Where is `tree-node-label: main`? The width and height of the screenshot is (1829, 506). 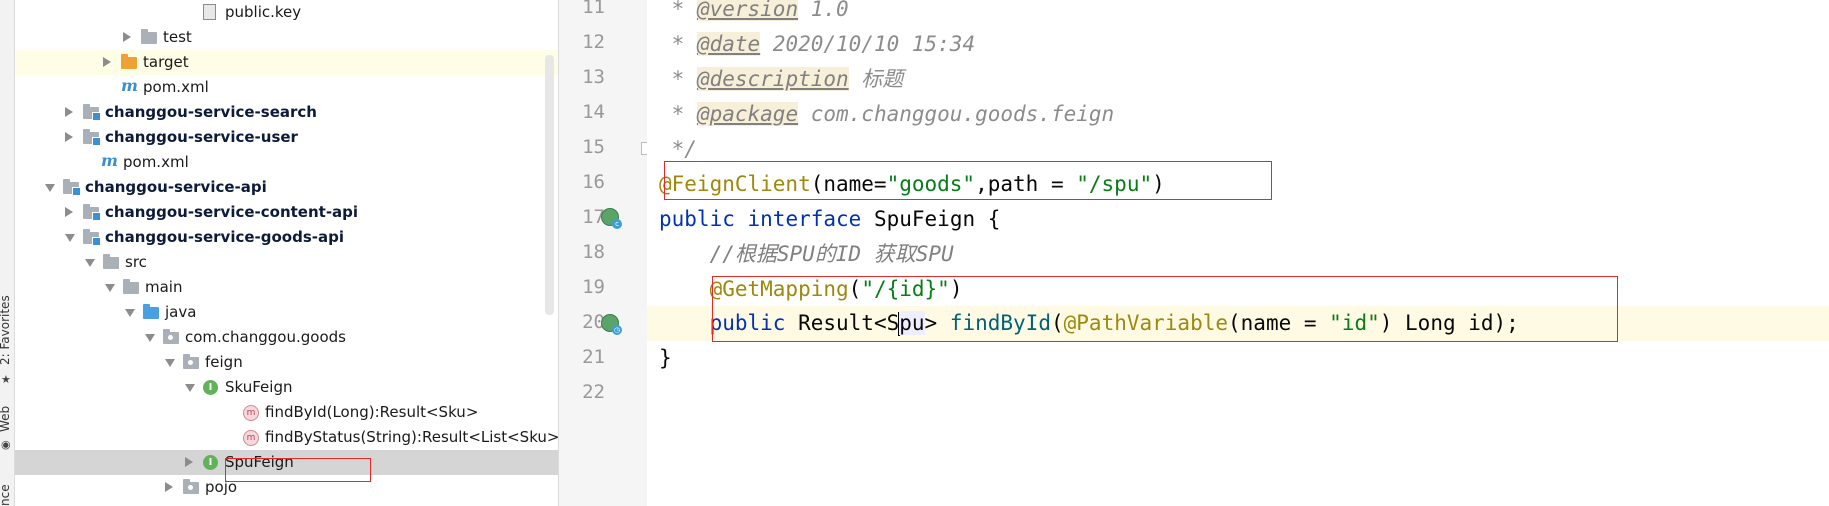 tree-node-label: main is located at coordinates (164, 287).